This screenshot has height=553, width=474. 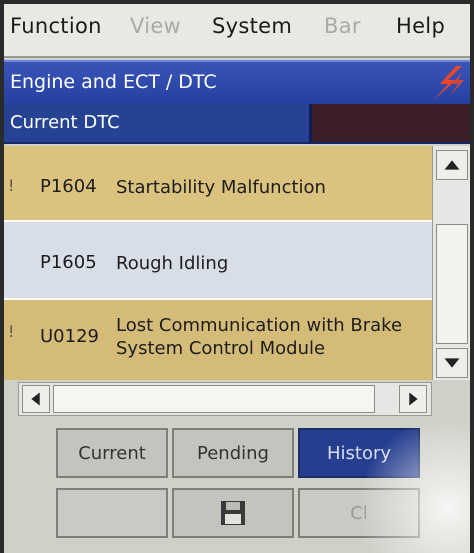 What do you see at coordinates (449, 83) in the screenshot?
I see `lightning-bolt-icon` at bounding box center [449, 83].